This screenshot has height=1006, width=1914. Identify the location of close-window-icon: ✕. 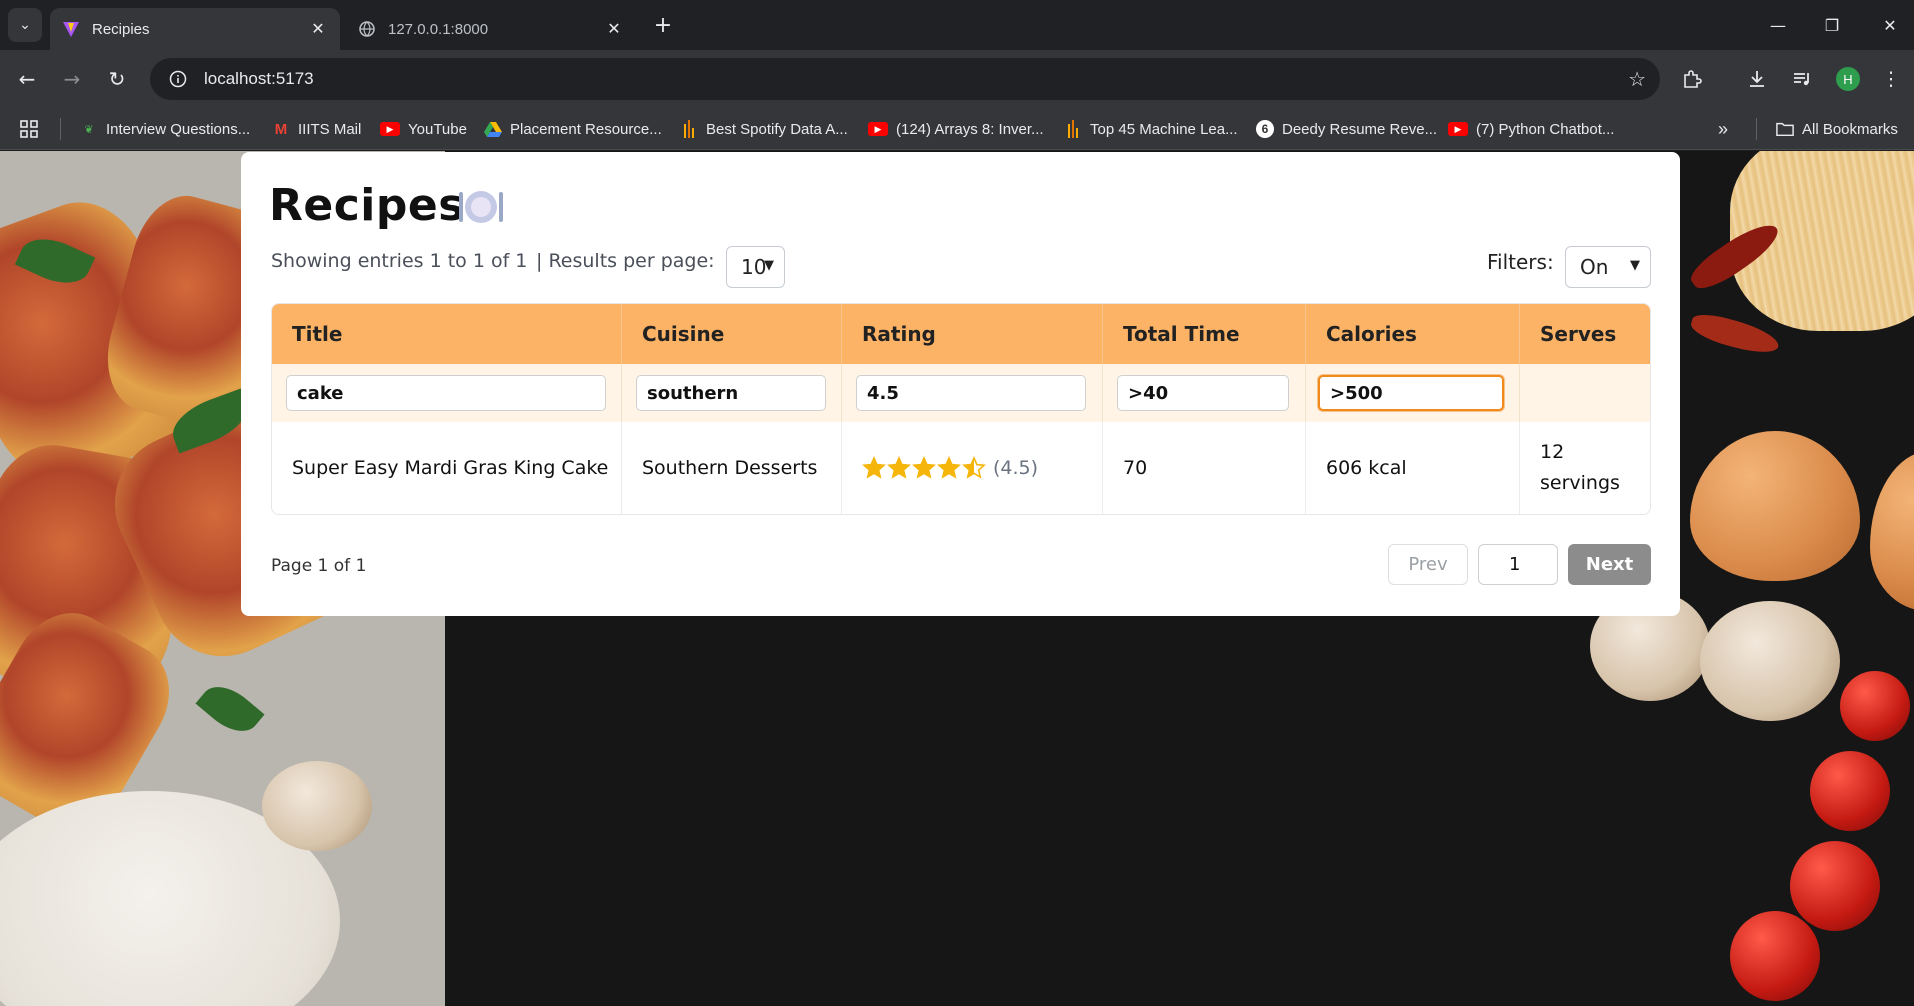
(1890, 25).